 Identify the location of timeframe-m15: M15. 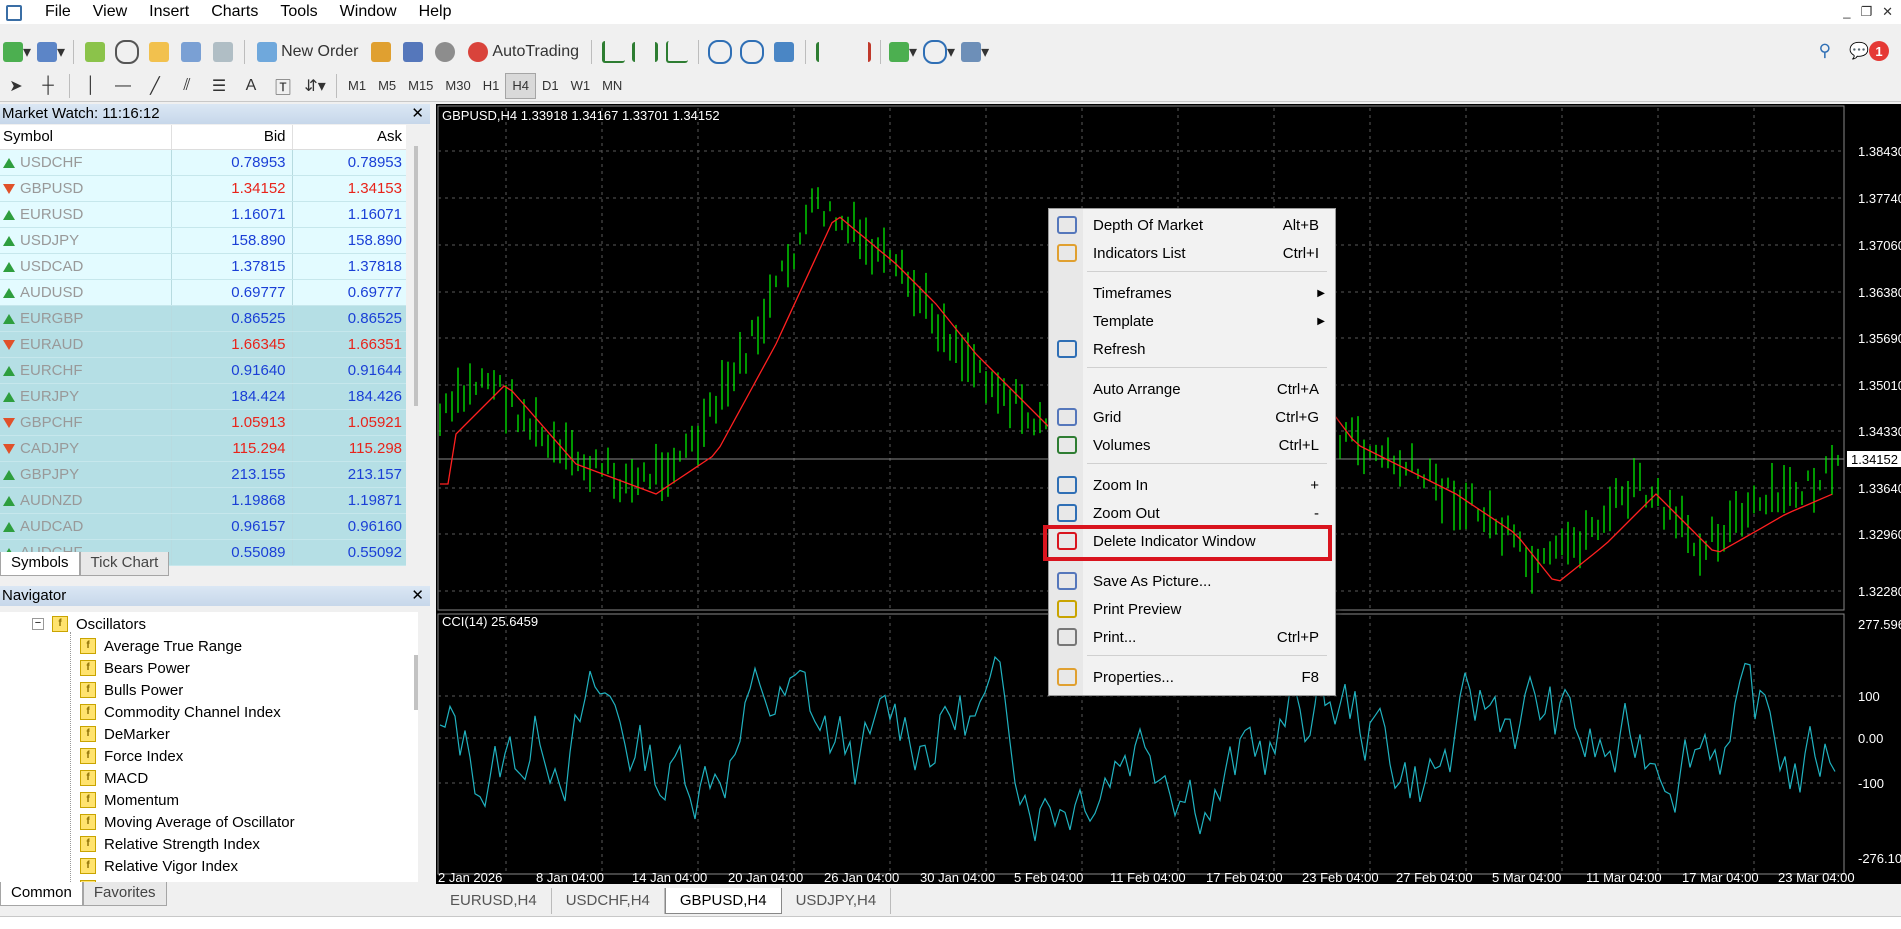
(420, 86).